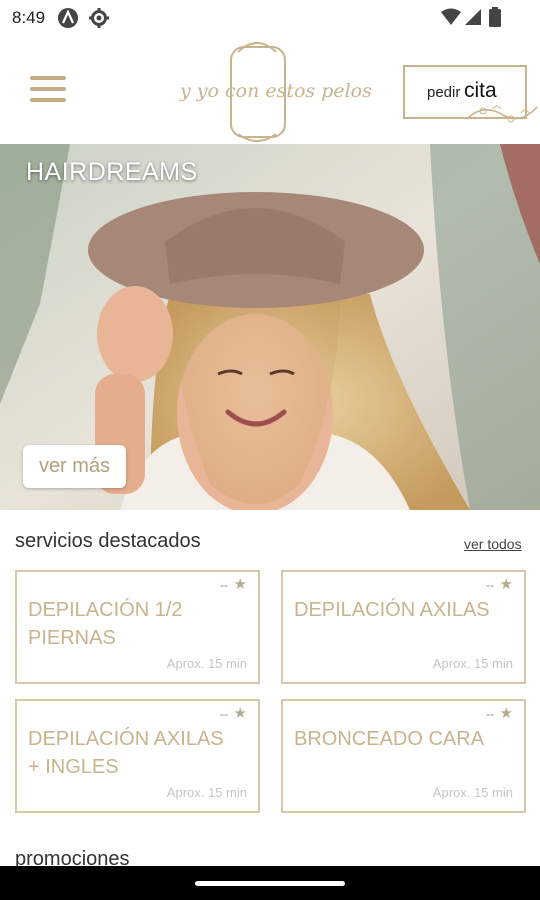 The height and width of the screenshot is (900, 540). What do you see at coordinates (389, 739) in the screenshot?
I see `service-name: BRONCEADO CARA` at bounding box center [389, 739].